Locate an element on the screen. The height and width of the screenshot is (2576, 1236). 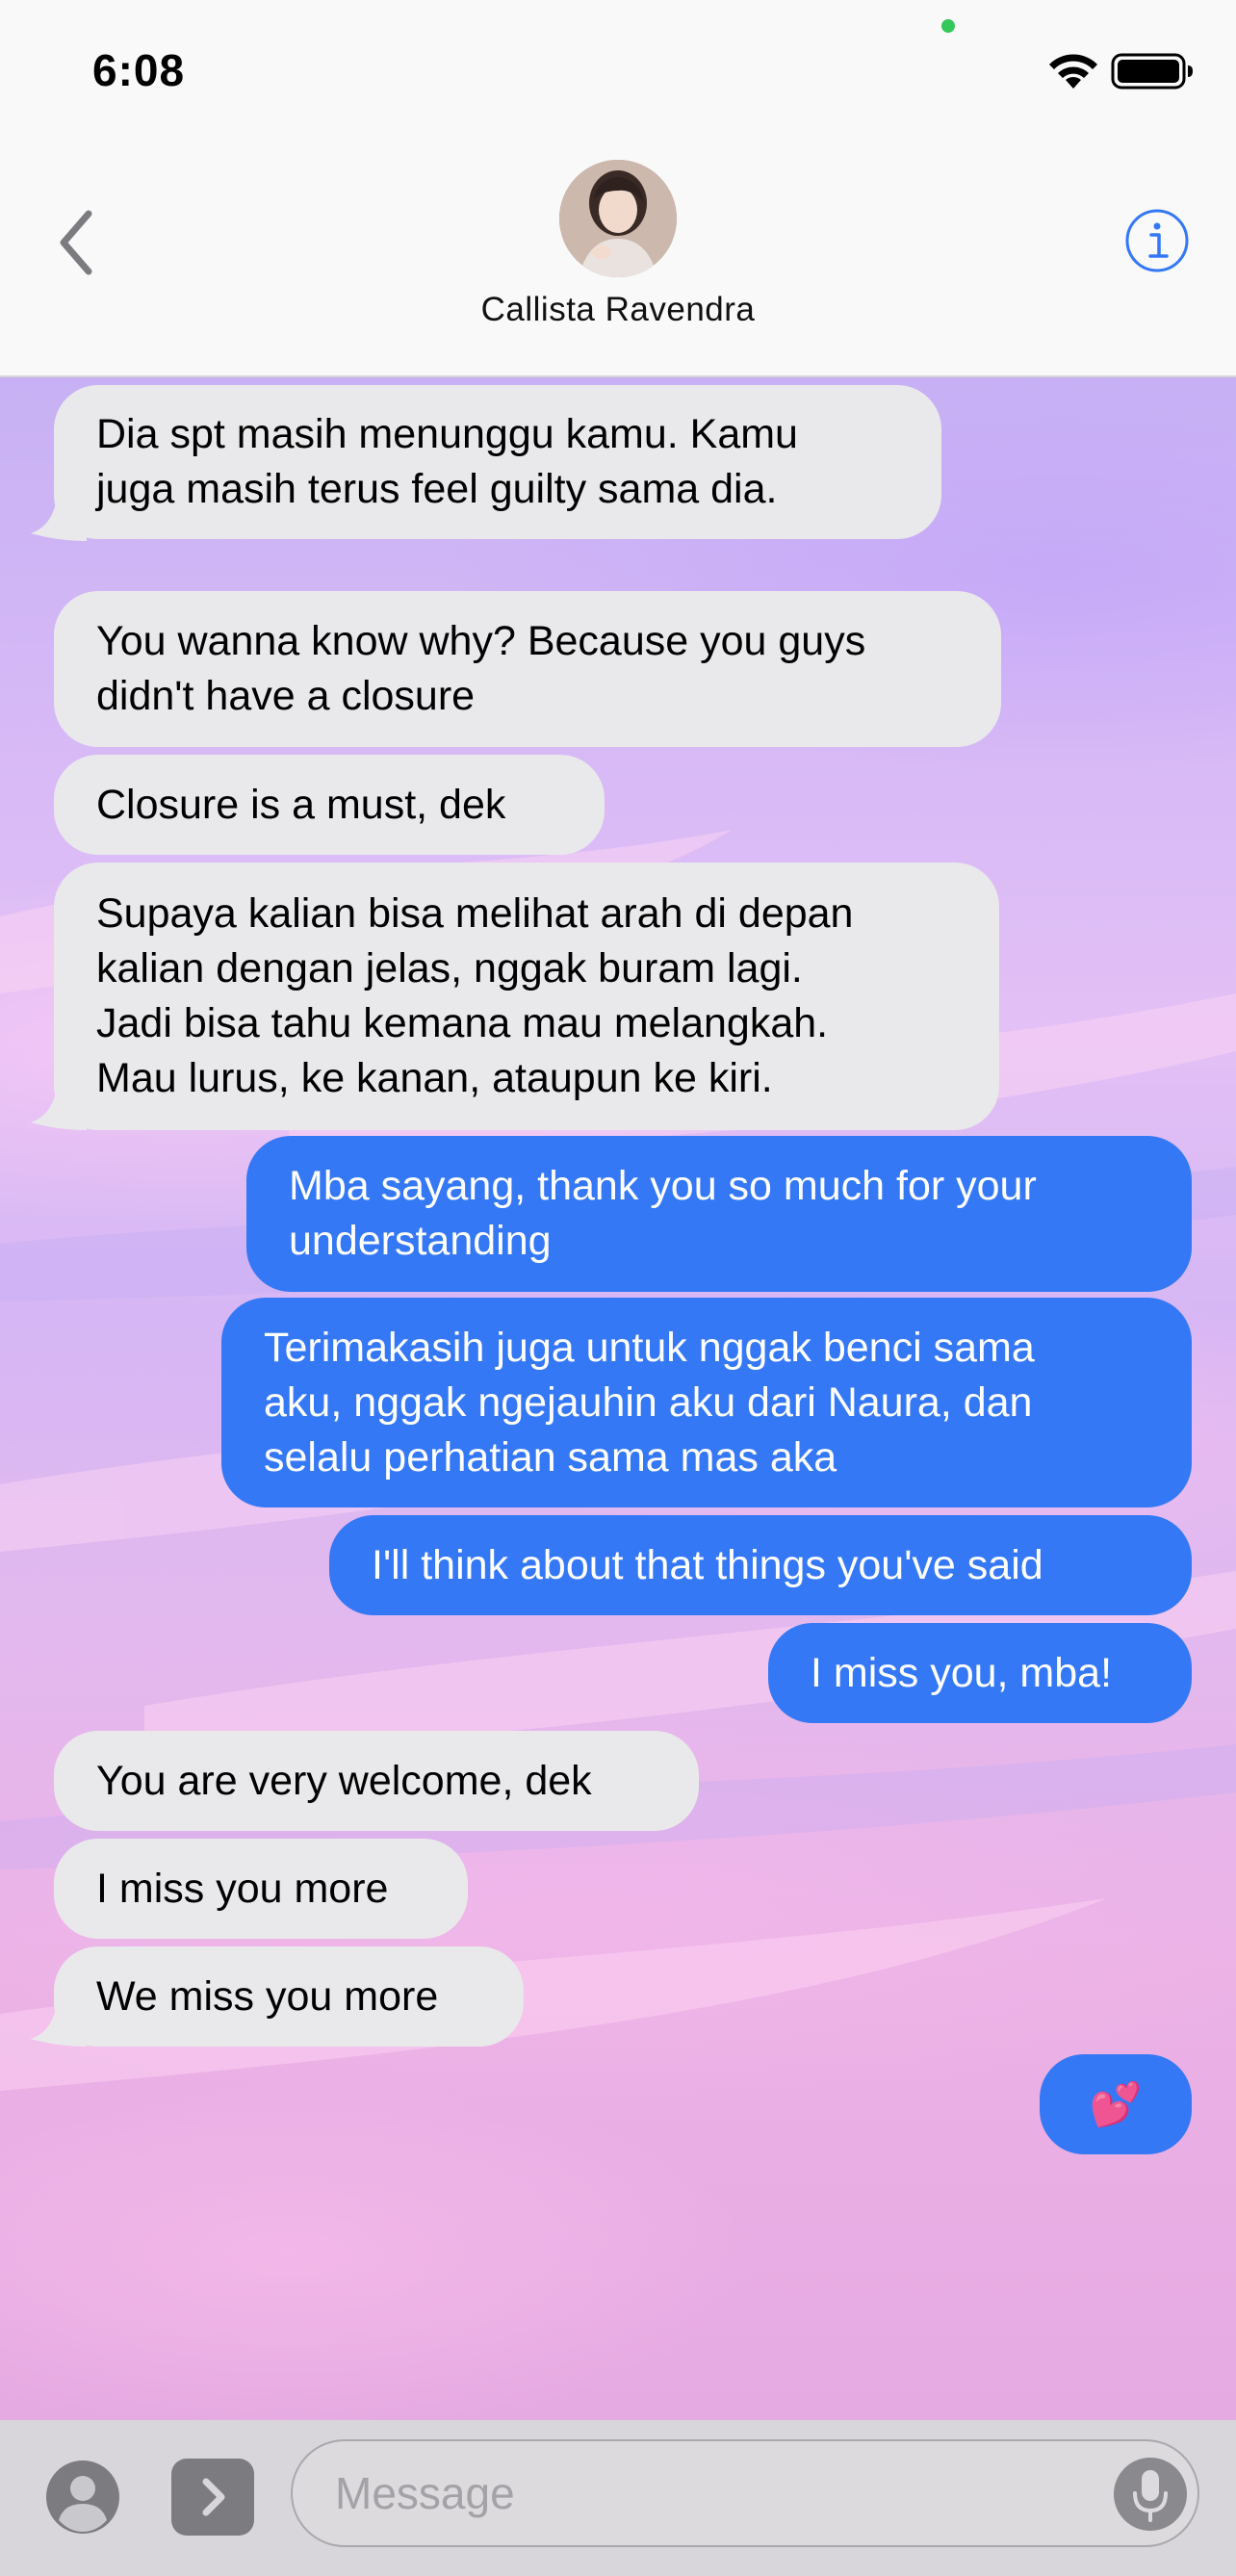
message-field is located at coordinates (745, 2493).